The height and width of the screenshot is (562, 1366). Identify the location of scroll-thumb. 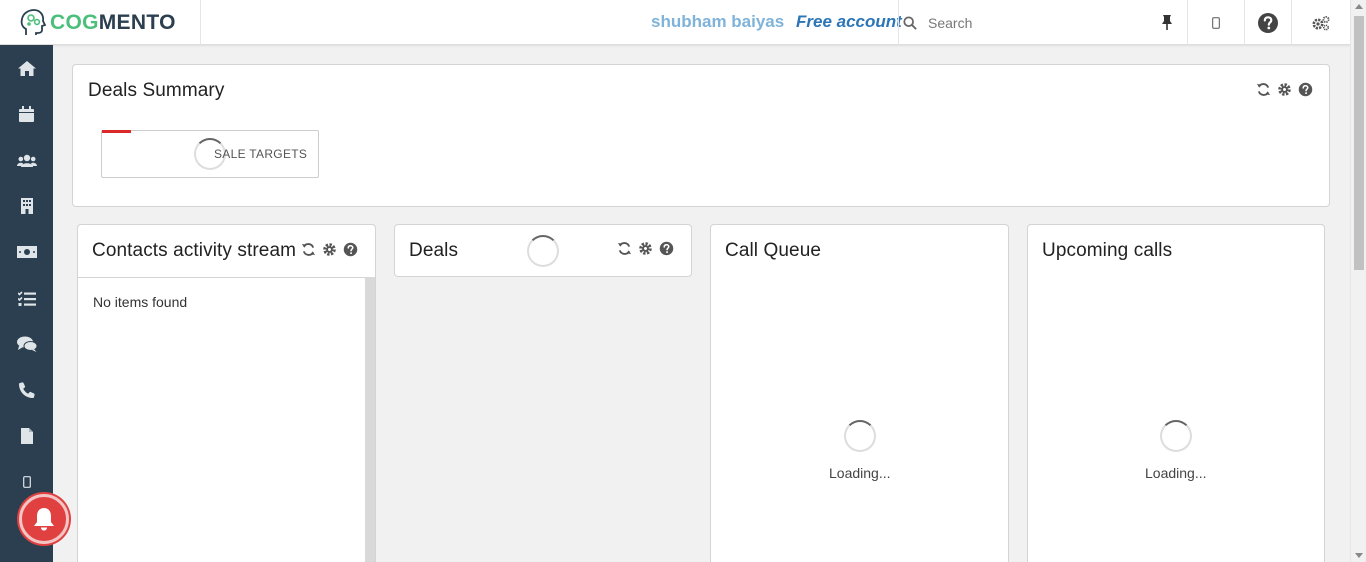
(1359, 143).